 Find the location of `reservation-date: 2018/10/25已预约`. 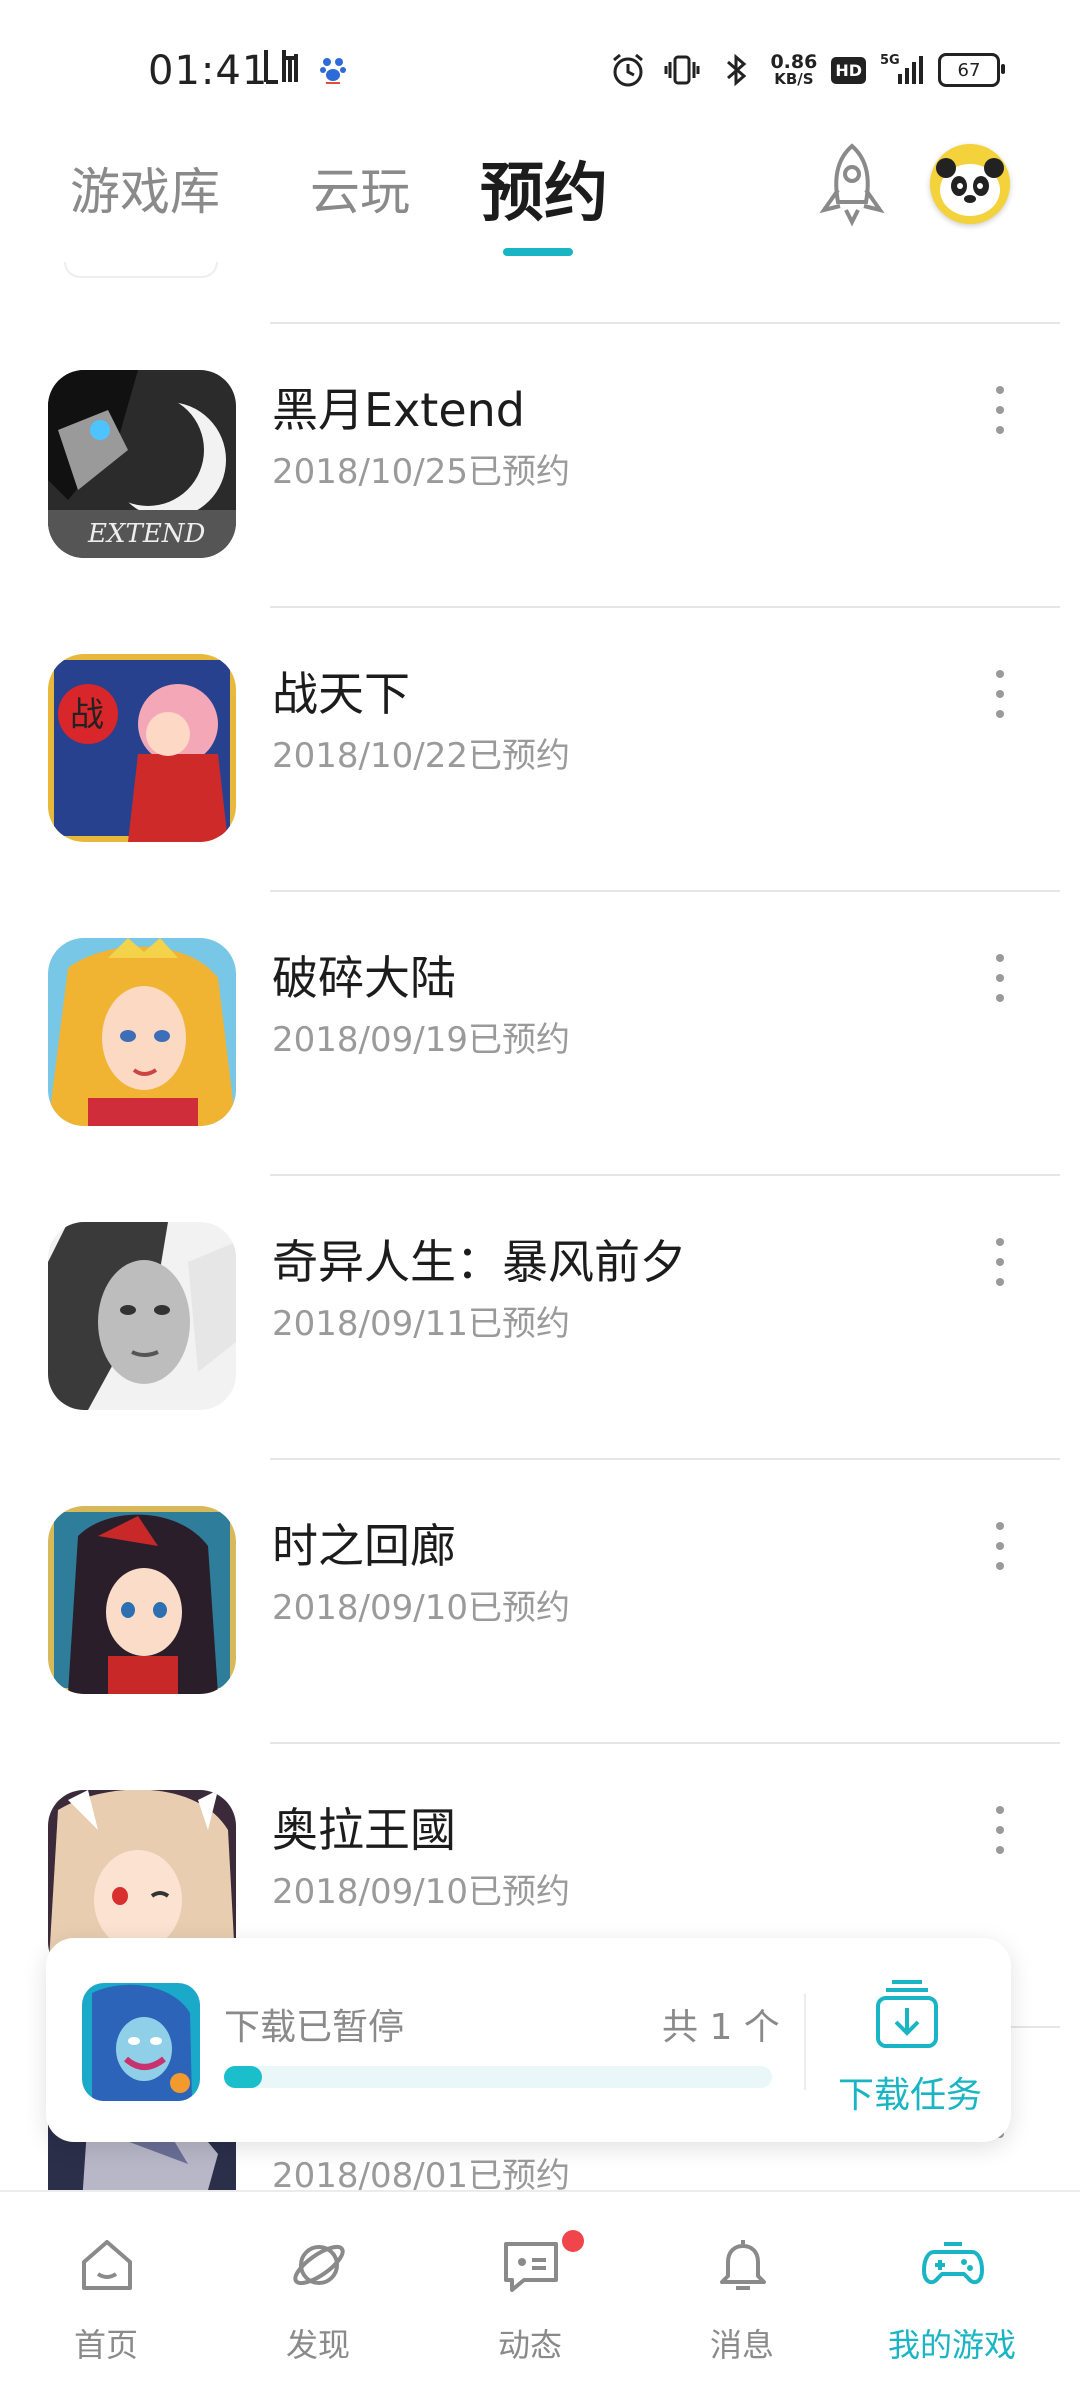

reservation-date: 2018/10/25已预约 is located at coordinates (421, 472).